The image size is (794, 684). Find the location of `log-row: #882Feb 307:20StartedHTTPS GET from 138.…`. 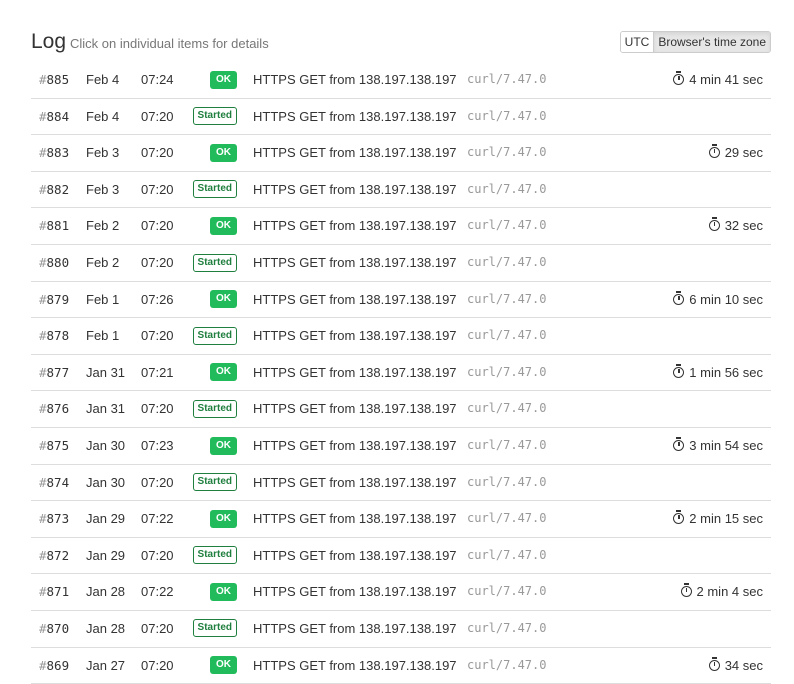

log-row: #882Feb 307:20StartedHTTPS GET from 138.… is located at coordinates (401, 190).